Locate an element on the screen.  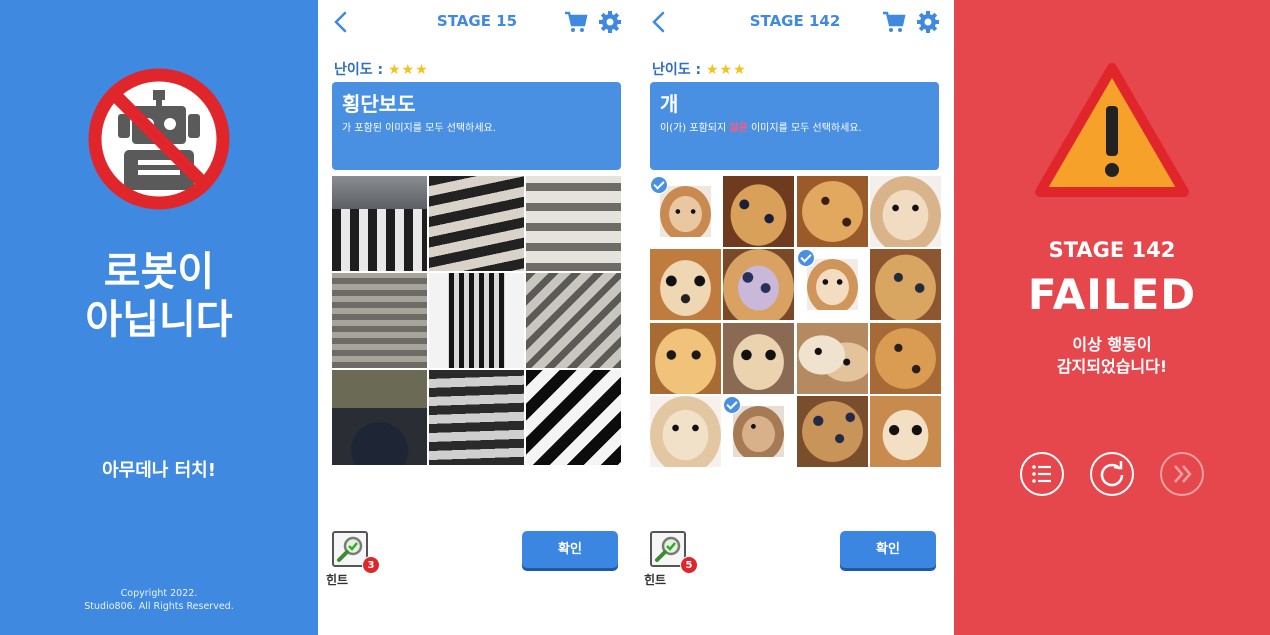
next-stage-button is located at coordinates (1182, 474).